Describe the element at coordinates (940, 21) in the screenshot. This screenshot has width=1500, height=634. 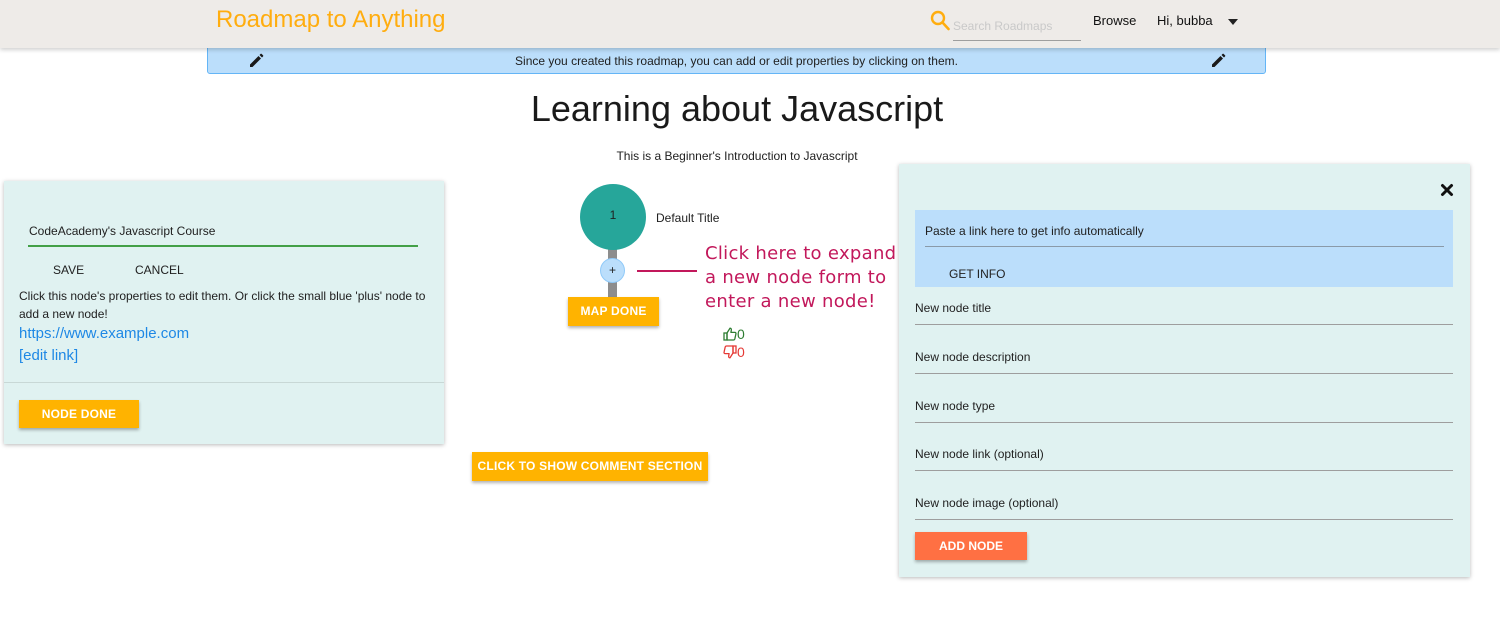
I see `search-icon` at that location.